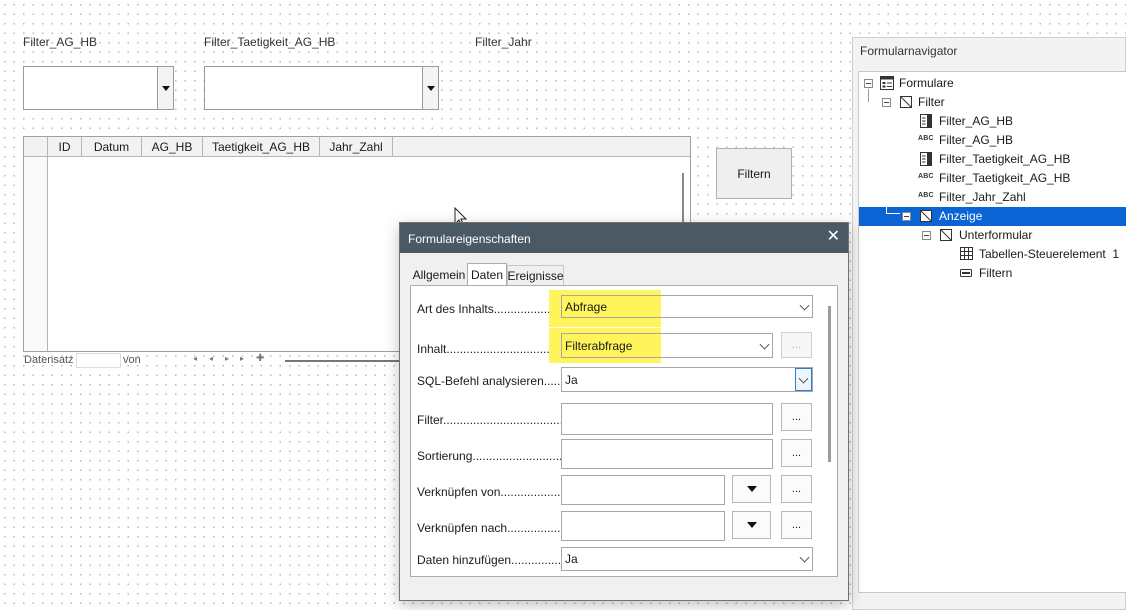 This screenshot has width=1126, height=610. I want to click on grid-row-headers, so click(36, 254).